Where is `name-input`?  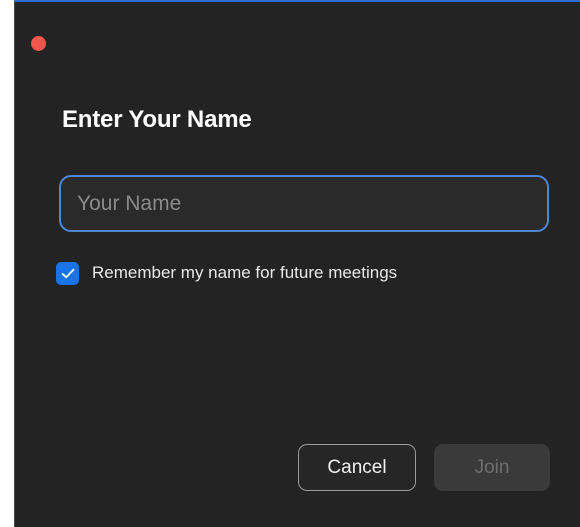
name-input is located at coordinates (304, 203).